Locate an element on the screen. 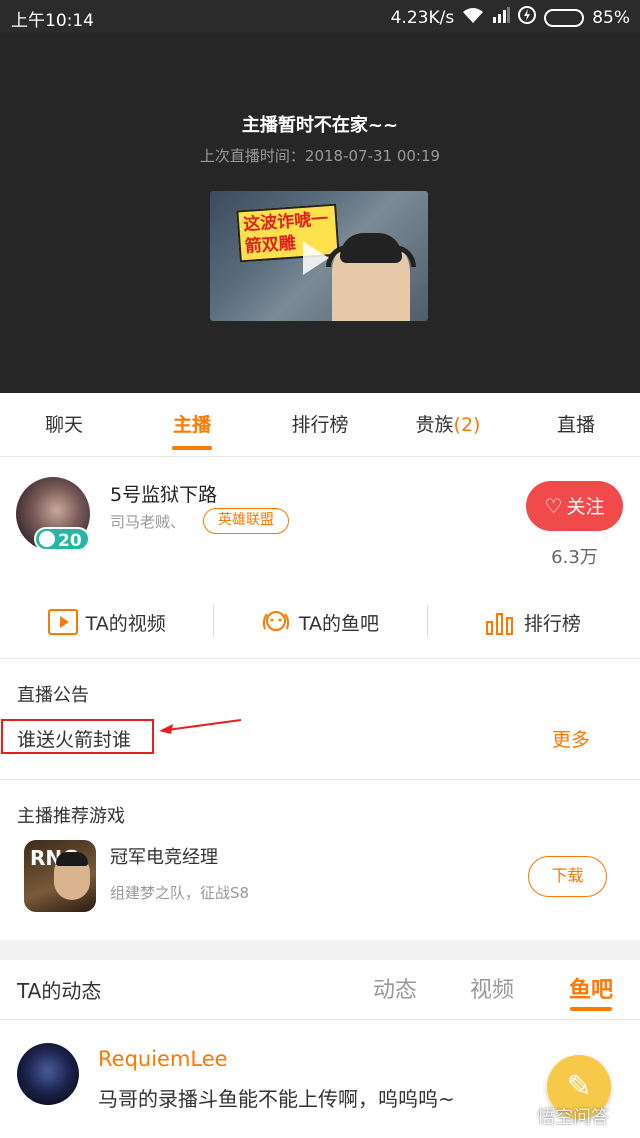 This screenshot has height=1138, width=640. anchor-nickname: 司马老贼、 is located at coordinates (148, 522).